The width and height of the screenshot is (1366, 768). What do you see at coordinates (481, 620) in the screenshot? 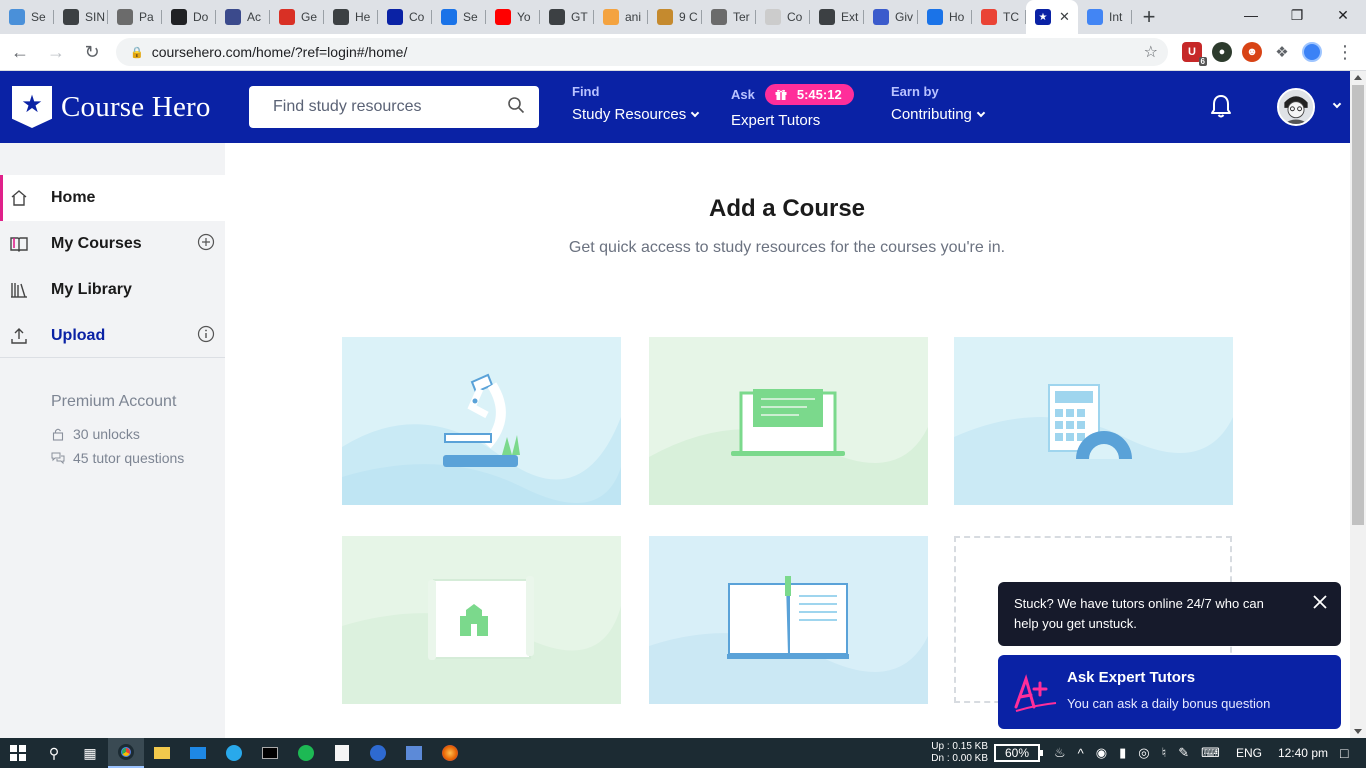
I see `course-card-history` at bounding box center [481, 620].